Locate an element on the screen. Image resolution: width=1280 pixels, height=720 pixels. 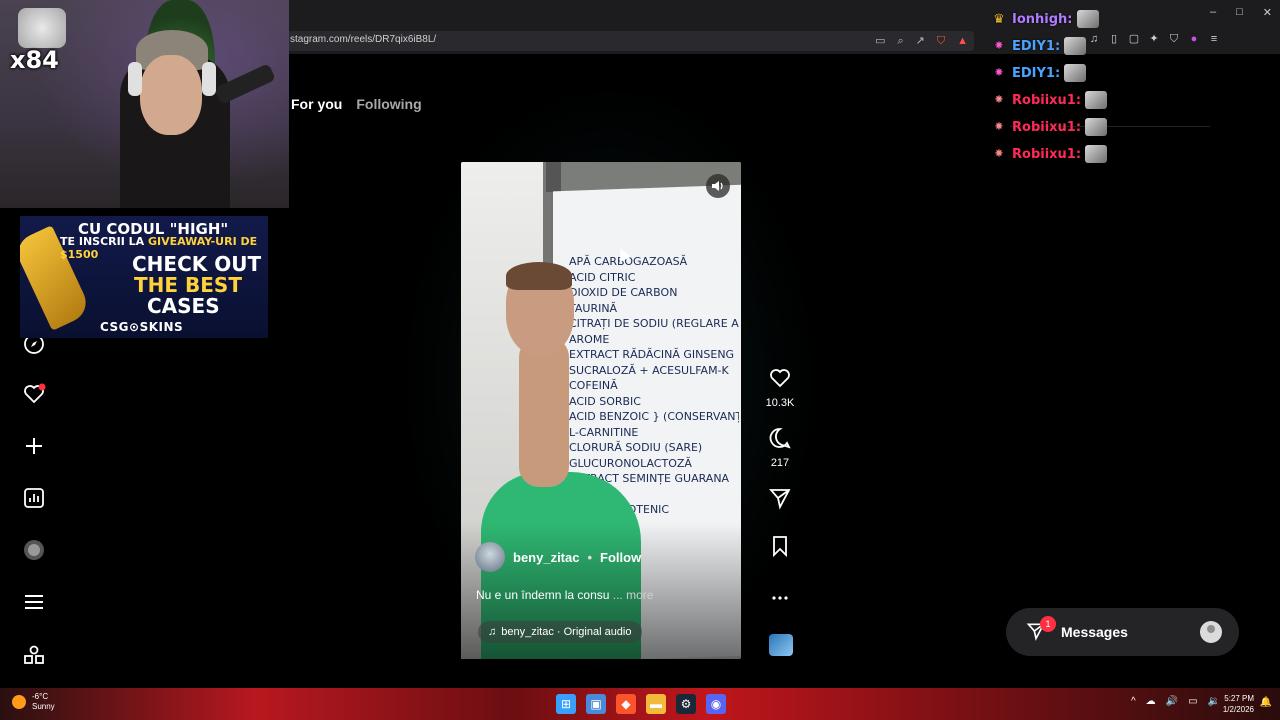
onedrive-icon: ☁ is located at coordinates (1151, 701).